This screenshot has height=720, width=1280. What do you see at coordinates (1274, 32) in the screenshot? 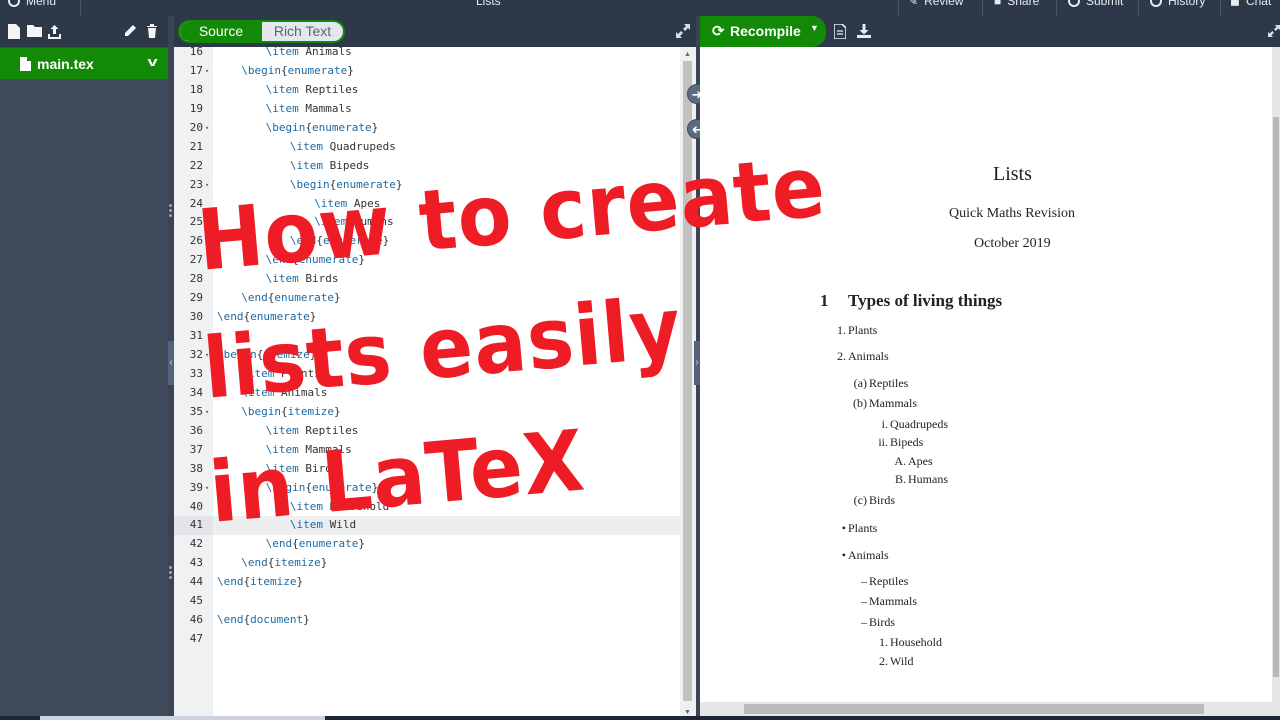
I see `expand-pdf-icon` at bounding box center [1274, 32].